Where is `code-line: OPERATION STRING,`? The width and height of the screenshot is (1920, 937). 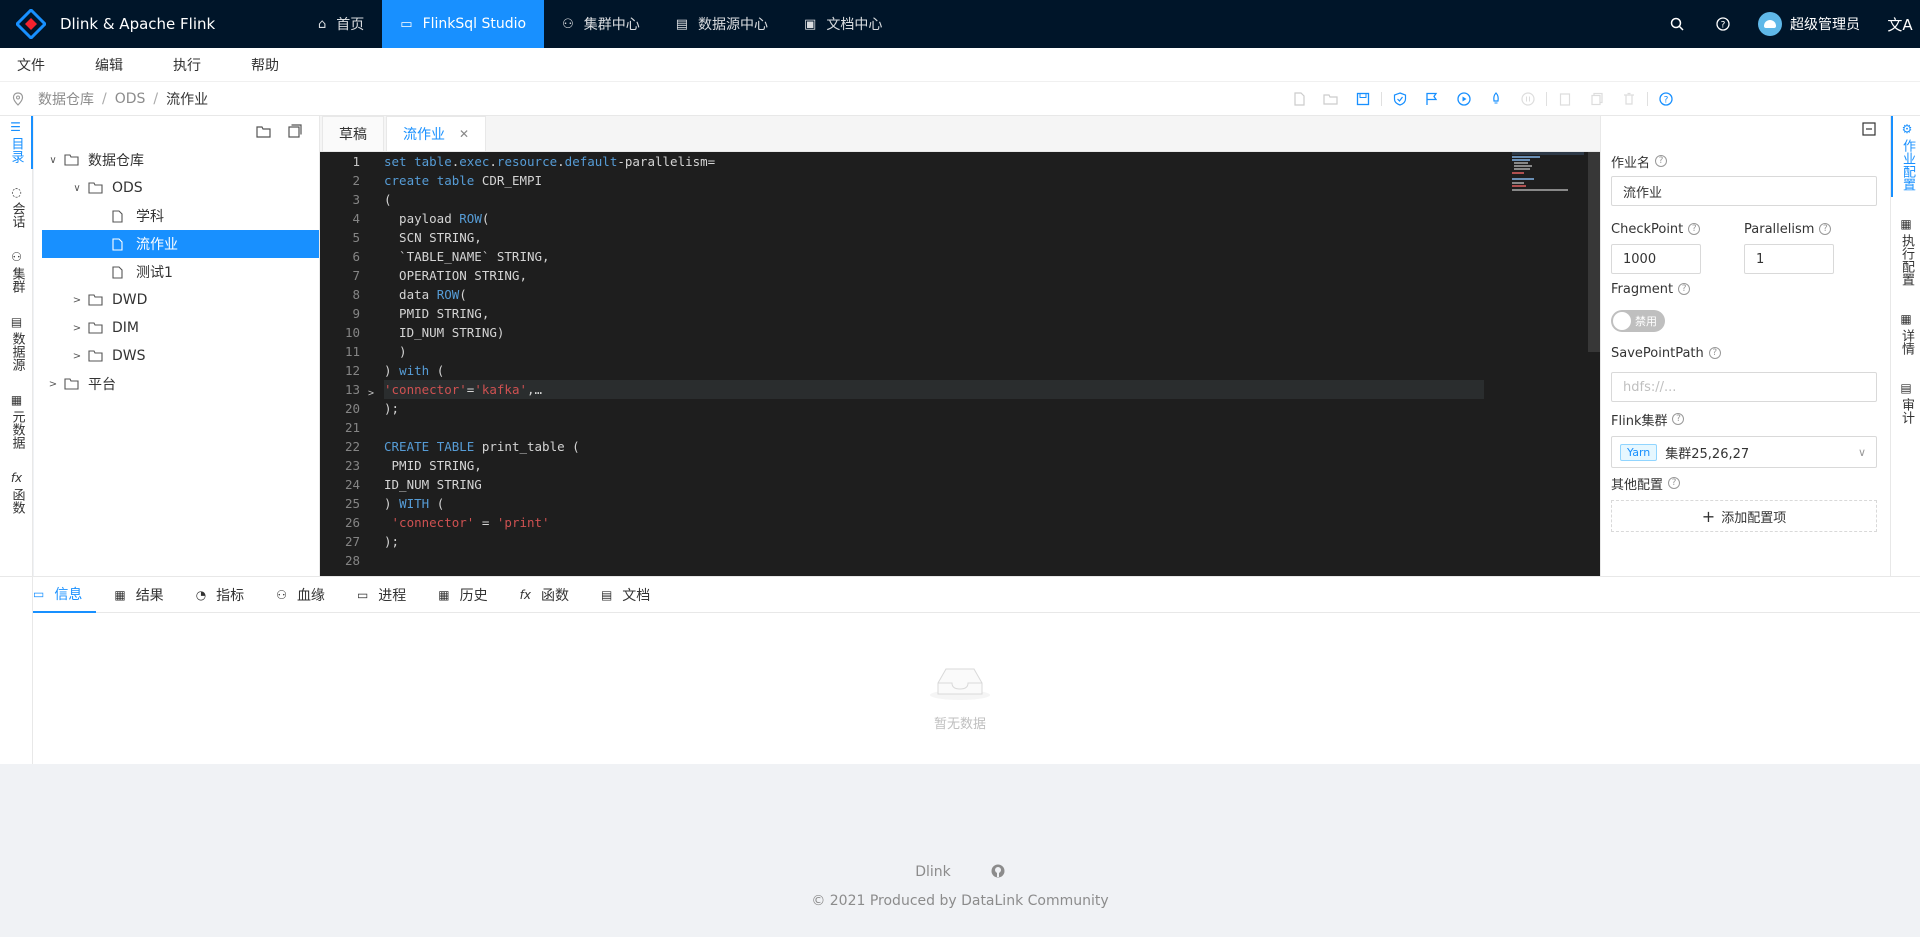 code-line: OPERATION STRING, is located at coordinates (934, 275).